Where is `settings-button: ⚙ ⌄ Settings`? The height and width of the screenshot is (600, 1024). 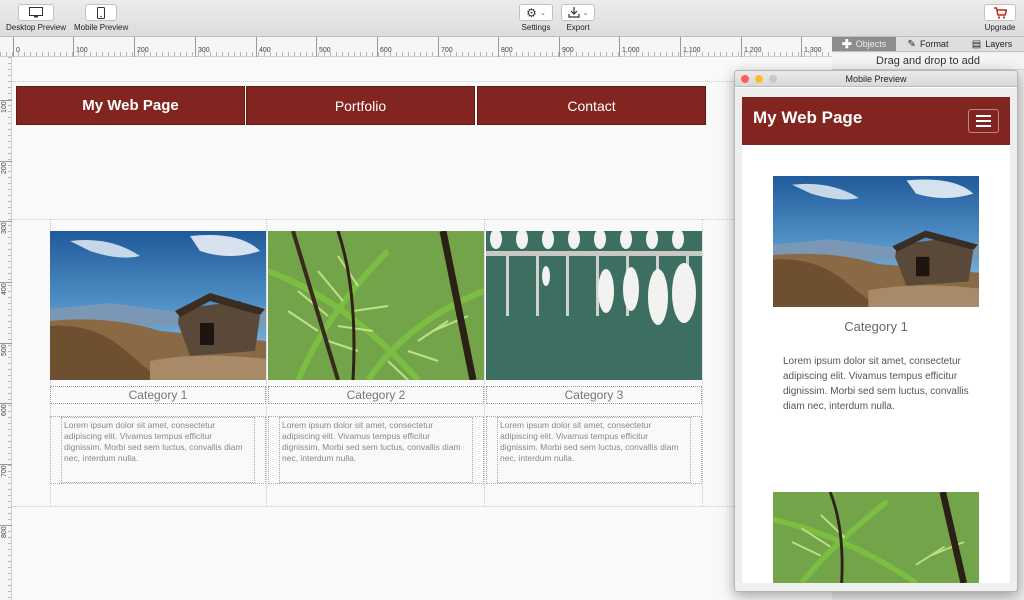 settings-button: ⚙ ⌄ Settings is located at coordinates (536, 18).